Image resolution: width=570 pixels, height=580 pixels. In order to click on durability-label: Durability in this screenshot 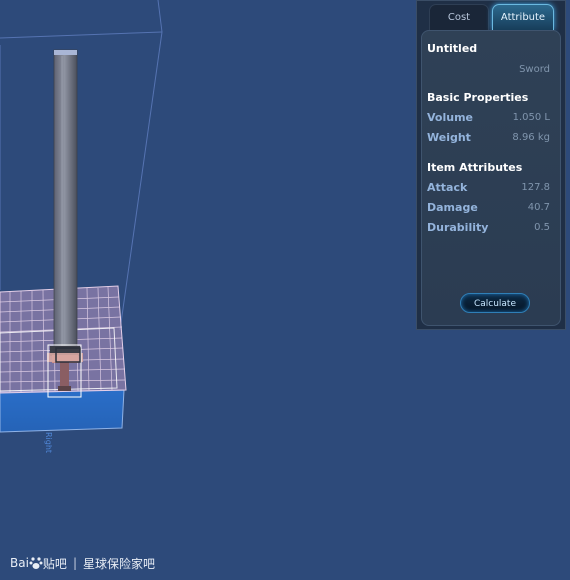, I will do `click(458, 227)`.